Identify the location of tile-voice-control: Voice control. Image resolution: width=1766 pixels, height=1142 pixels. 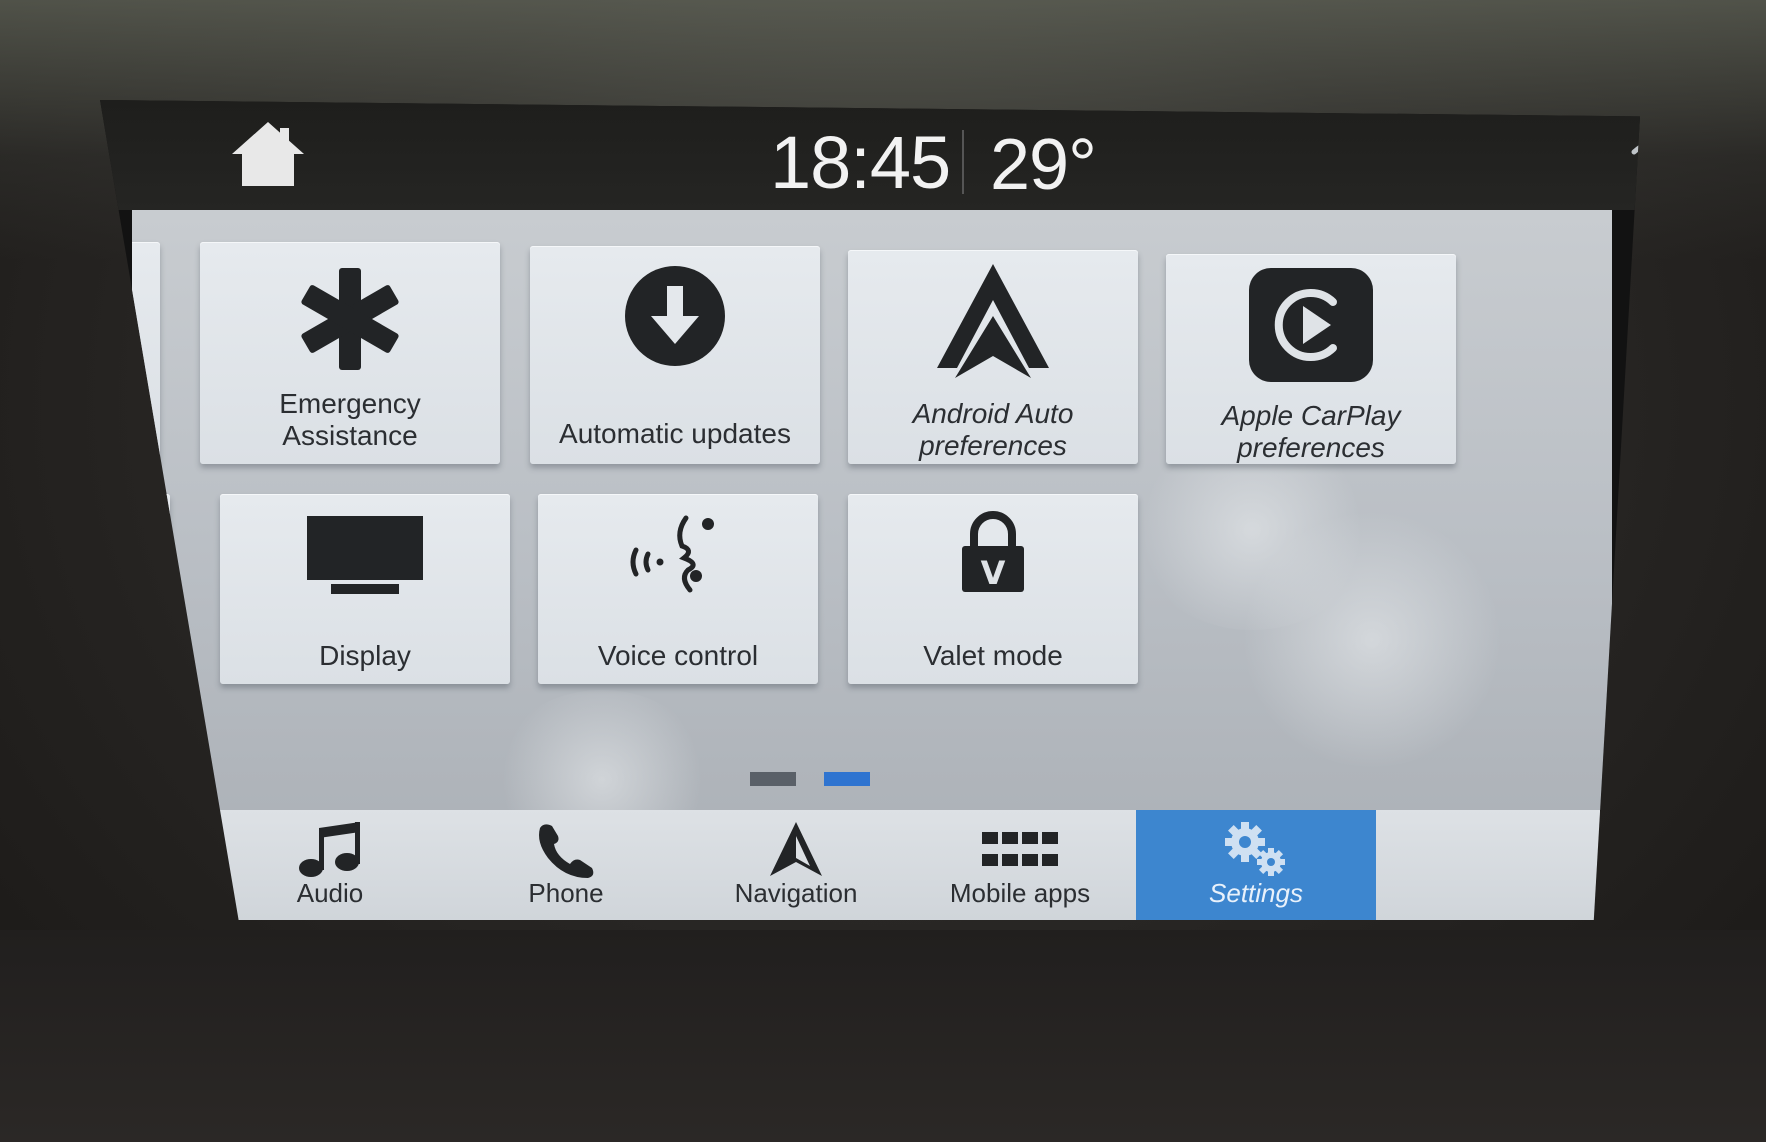
(678, 589).